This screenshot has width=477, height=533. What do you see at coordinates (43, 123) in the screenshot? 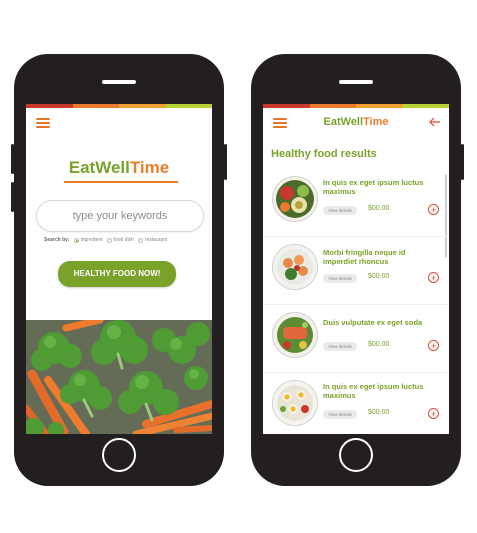
I see `hamburger-icon` at bounding box center [43, 123].